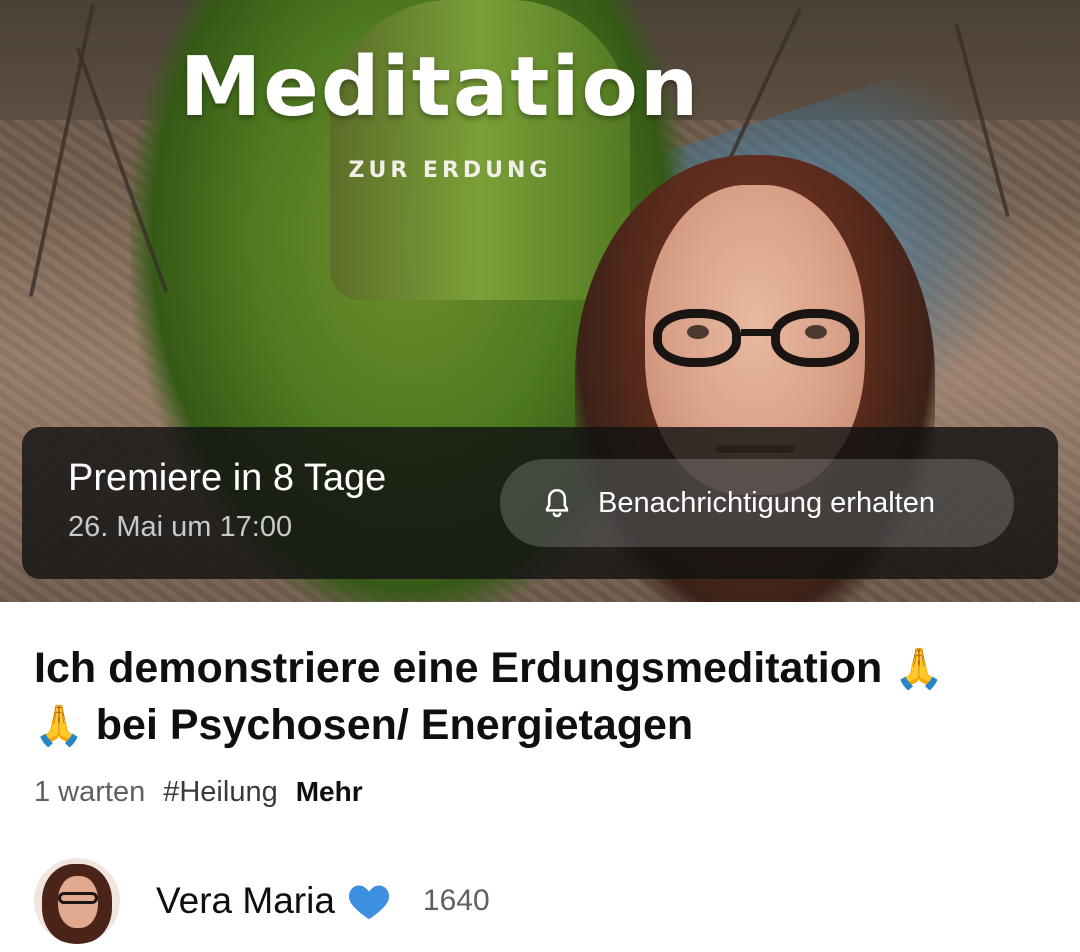  What do you see at coordinates (368, 902) in the screenshot?
I see `blue-heart-icon` at bounding box center [368, 902].